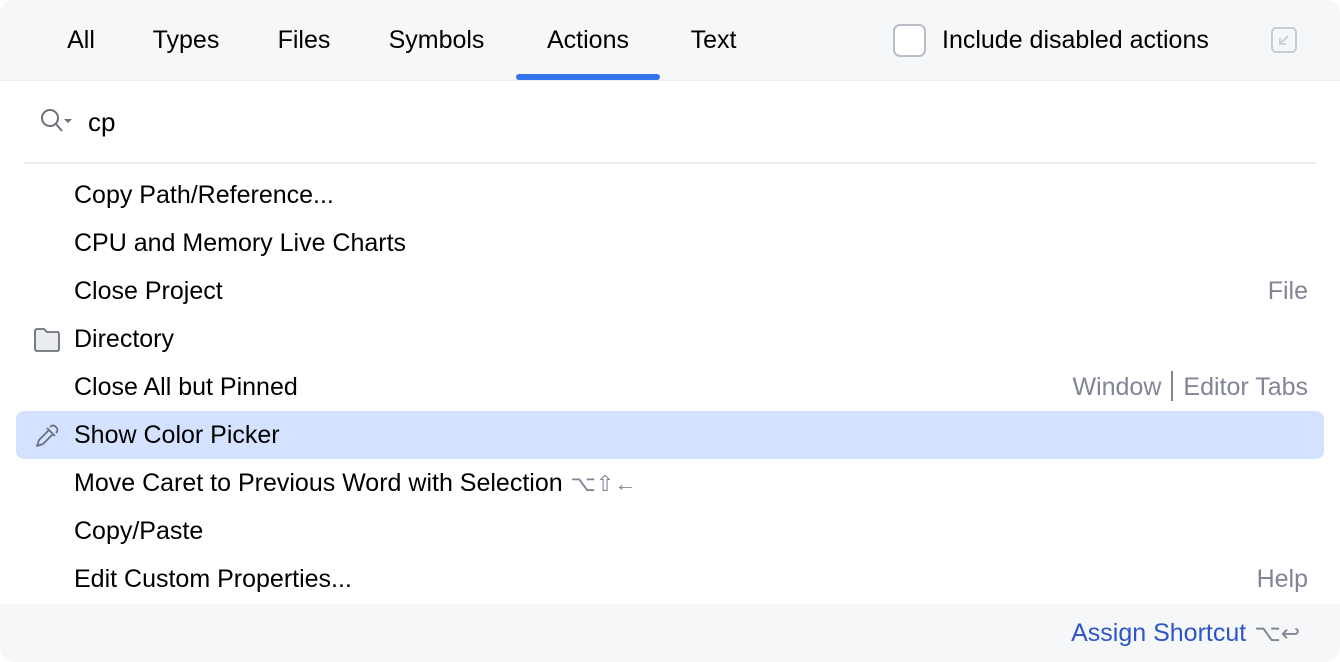 The height and width of the screenshot is (662, 1340). I want to click on tab-text: Text, so click(713, 40).